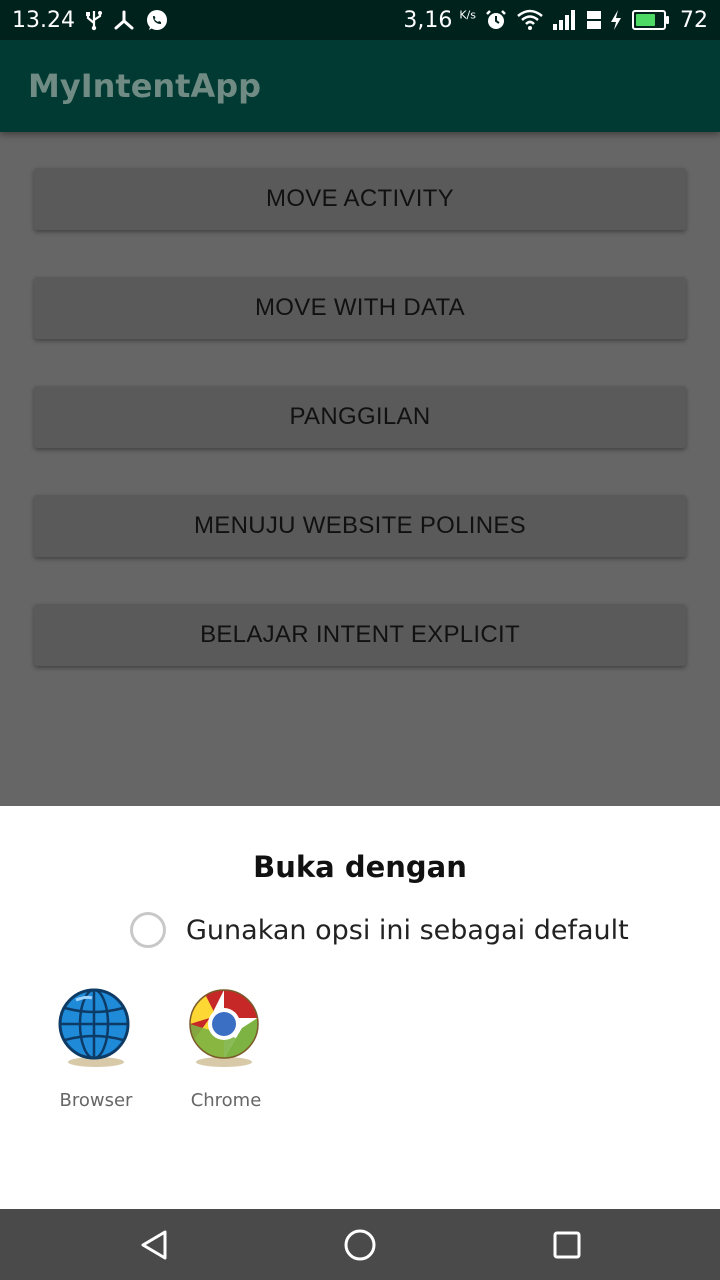 Image resolution: width=720 pixels, height=1280 pixels. I want to click on share-icon, so click(124, 20).